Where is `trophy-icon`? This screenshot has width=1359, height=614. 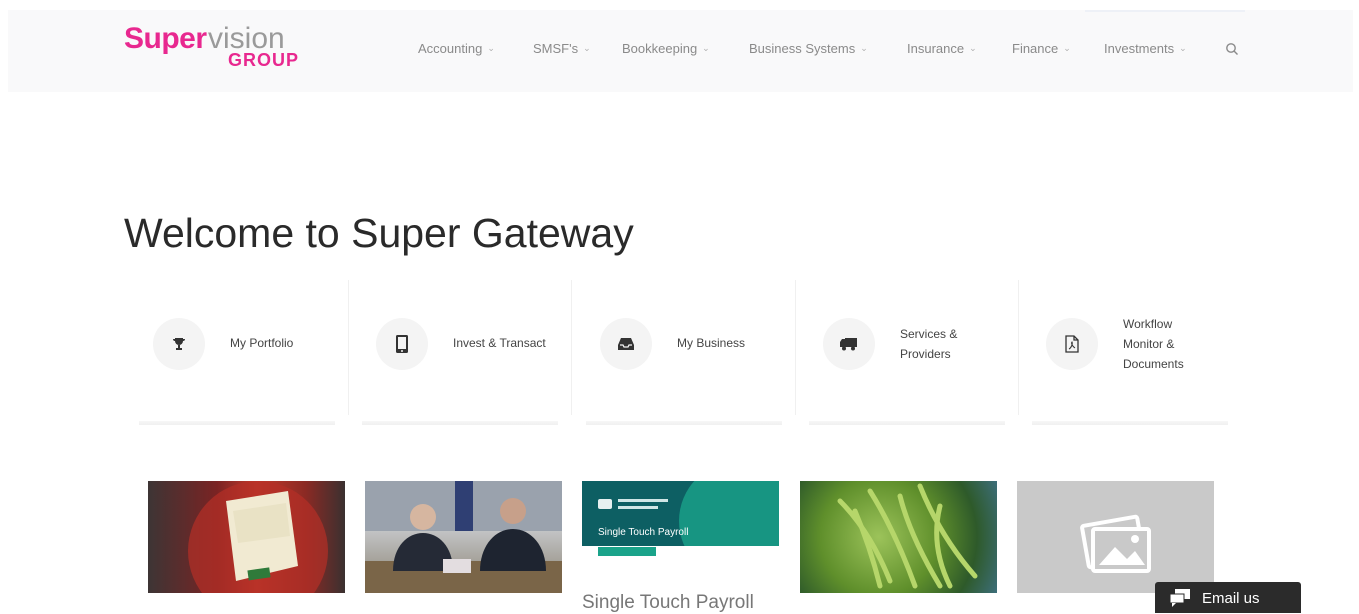
trophy-icon is located at coordinates (179, 344).